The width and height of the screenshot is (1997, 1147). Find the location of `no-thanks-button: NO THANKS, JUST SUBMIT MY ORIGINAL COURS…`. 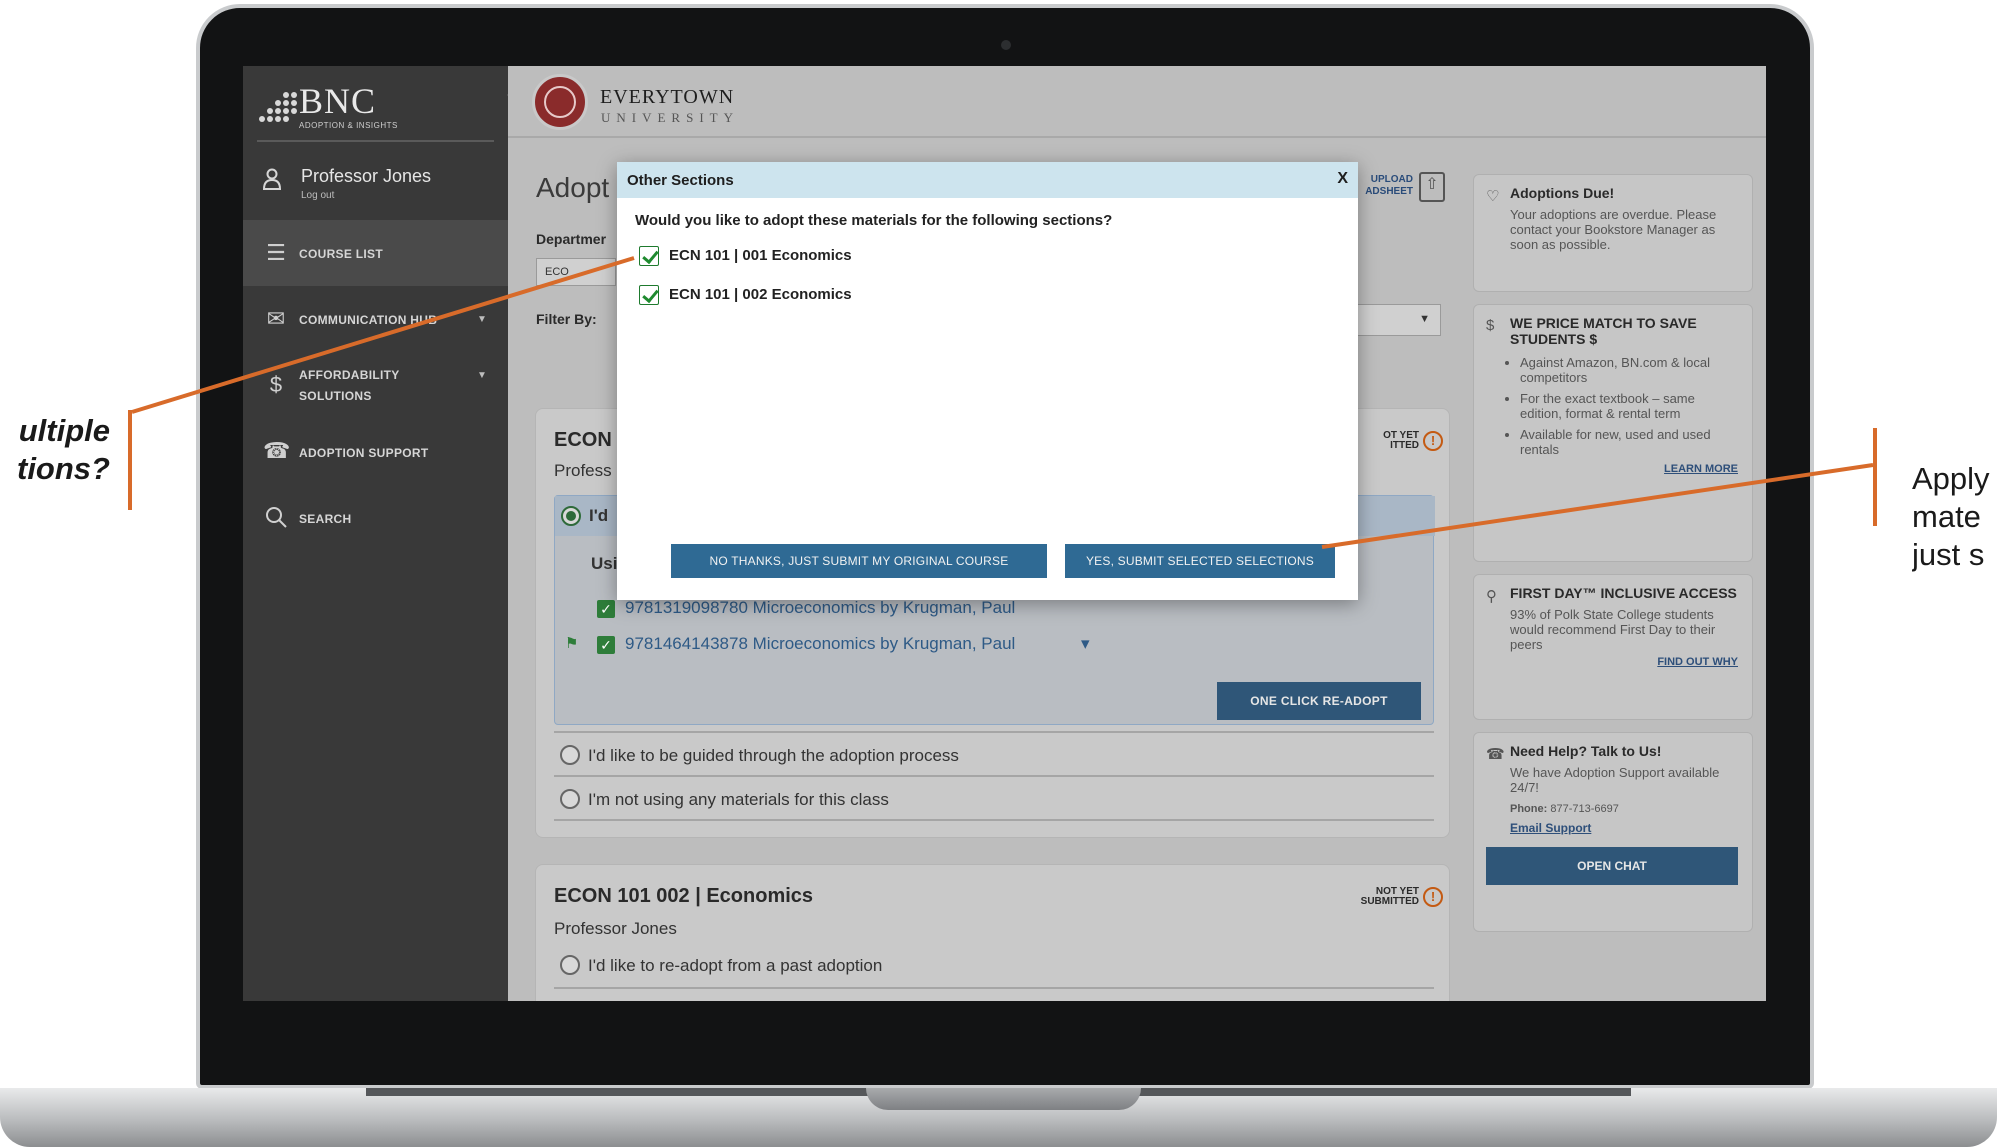

no-thanks-button: NO THANKS, JUST SUBMIT MY ORIGINAL COURS… is located at coordinates (859, 561).